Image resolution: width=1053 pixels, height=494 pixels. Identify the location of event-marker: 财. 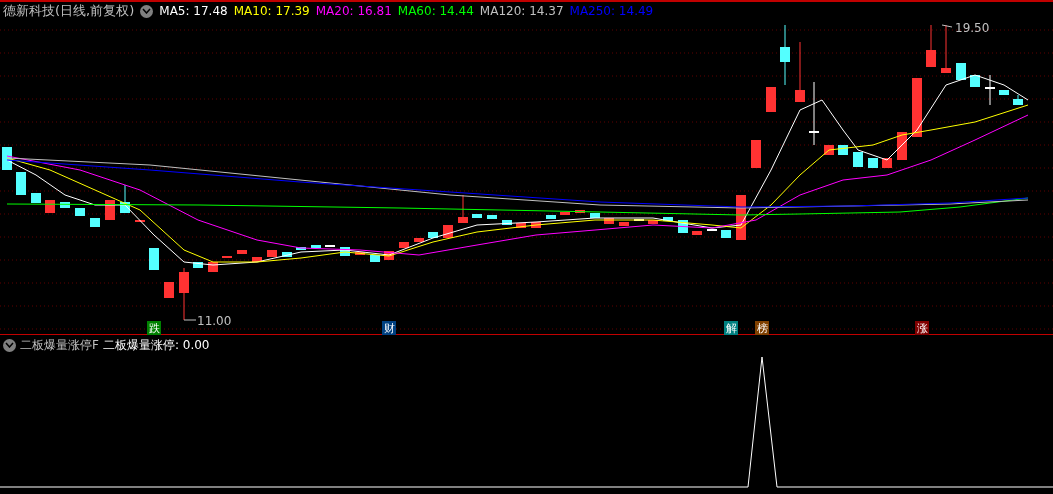
(389, 328).